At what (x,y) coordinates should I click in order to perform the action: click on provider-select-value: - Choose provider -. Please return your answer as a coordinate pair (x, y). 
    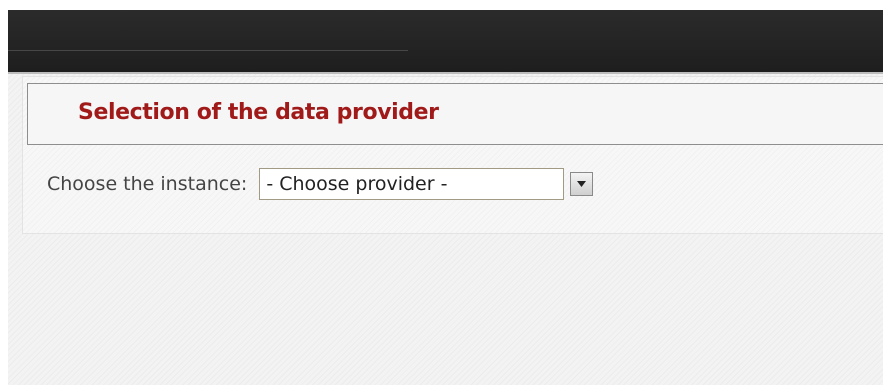
    Looking at the image, I should click on (412, 184).